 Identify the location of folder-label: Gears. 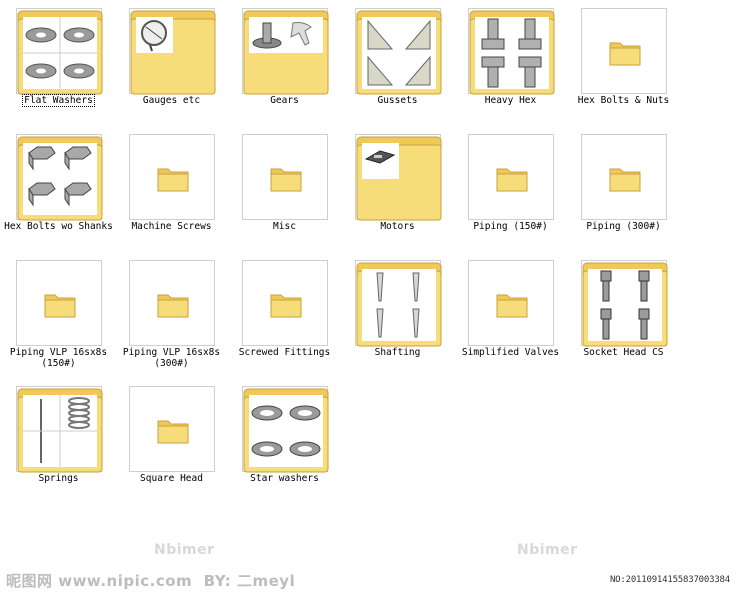
(284, 100).